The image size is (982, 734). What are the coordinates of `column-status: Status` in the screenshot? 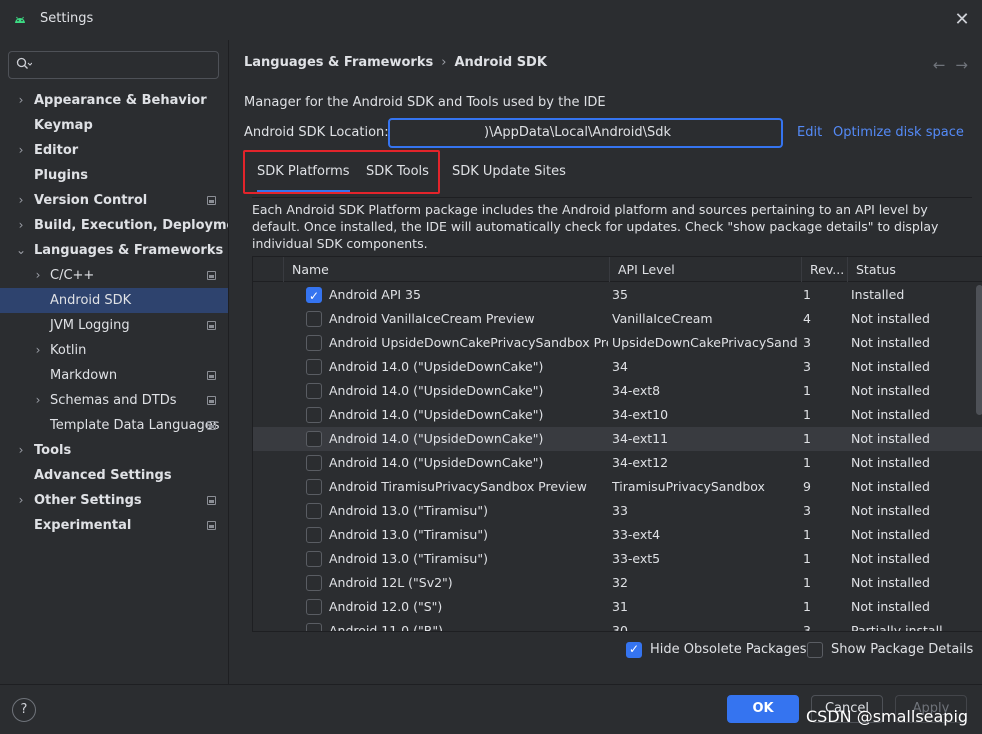 It's located at (914, 269).